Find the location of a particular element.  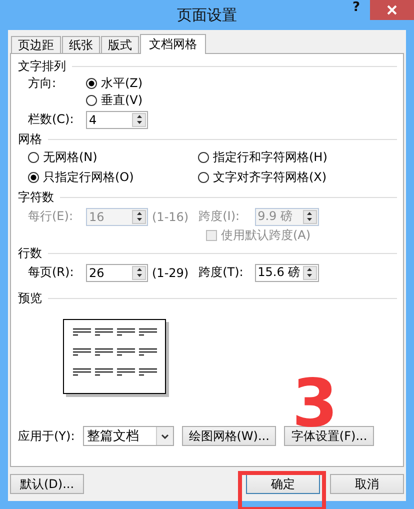

field-label: 跨度(I): is located at coordinates (219, 216).